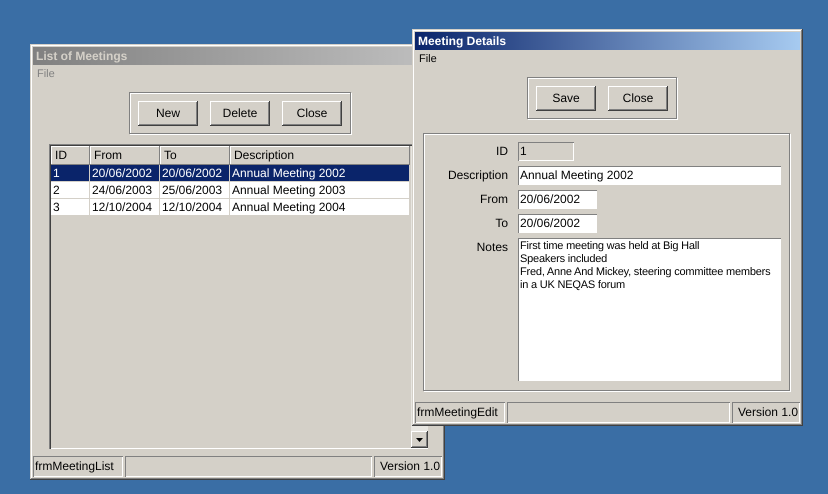  Describe the element at coordinates (78, 466) in the screenshot. I see `status-panel: frmMeetingList` at that location.